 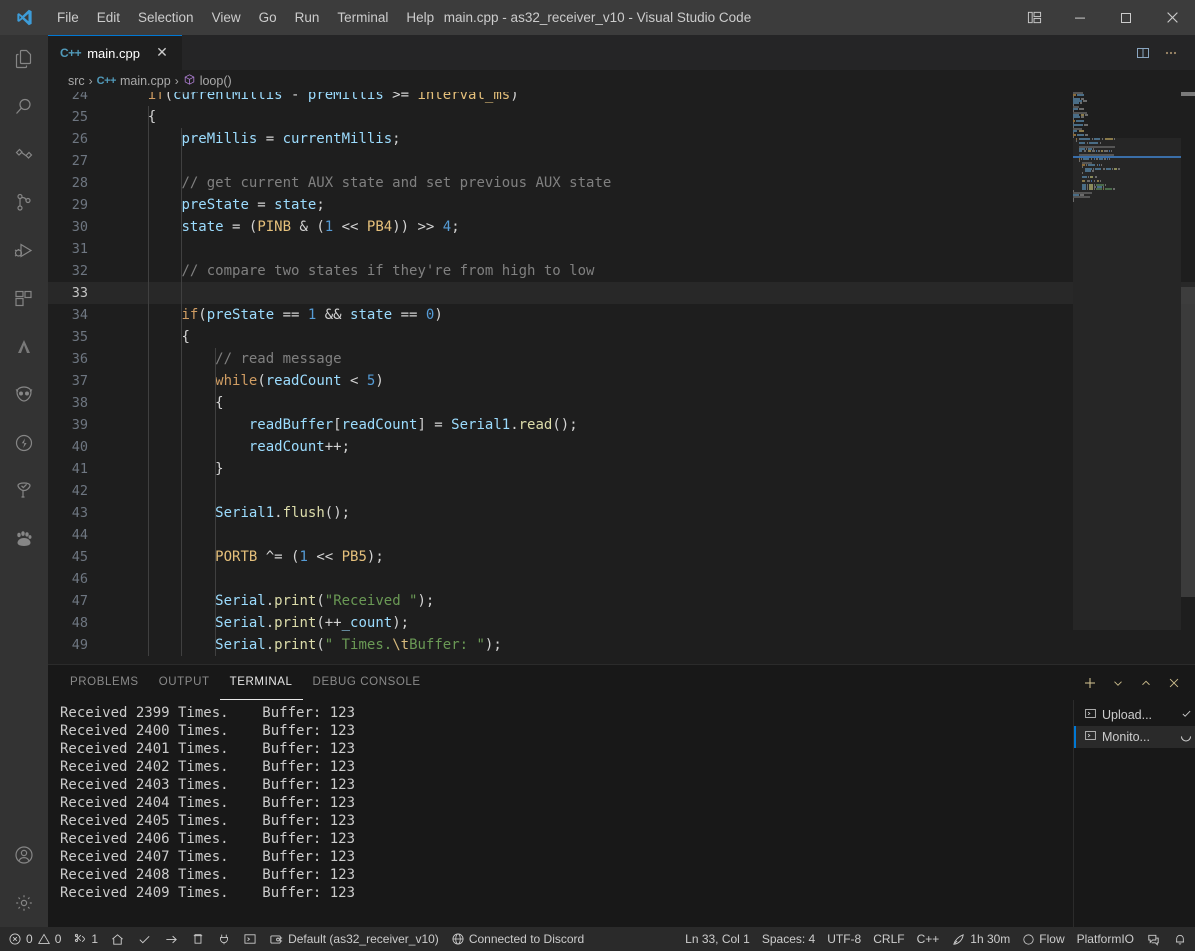 What do you see at coordinates (1126, 17) in the screenshot?
I see `maximize-icon` at bounding box center [1126, 17].